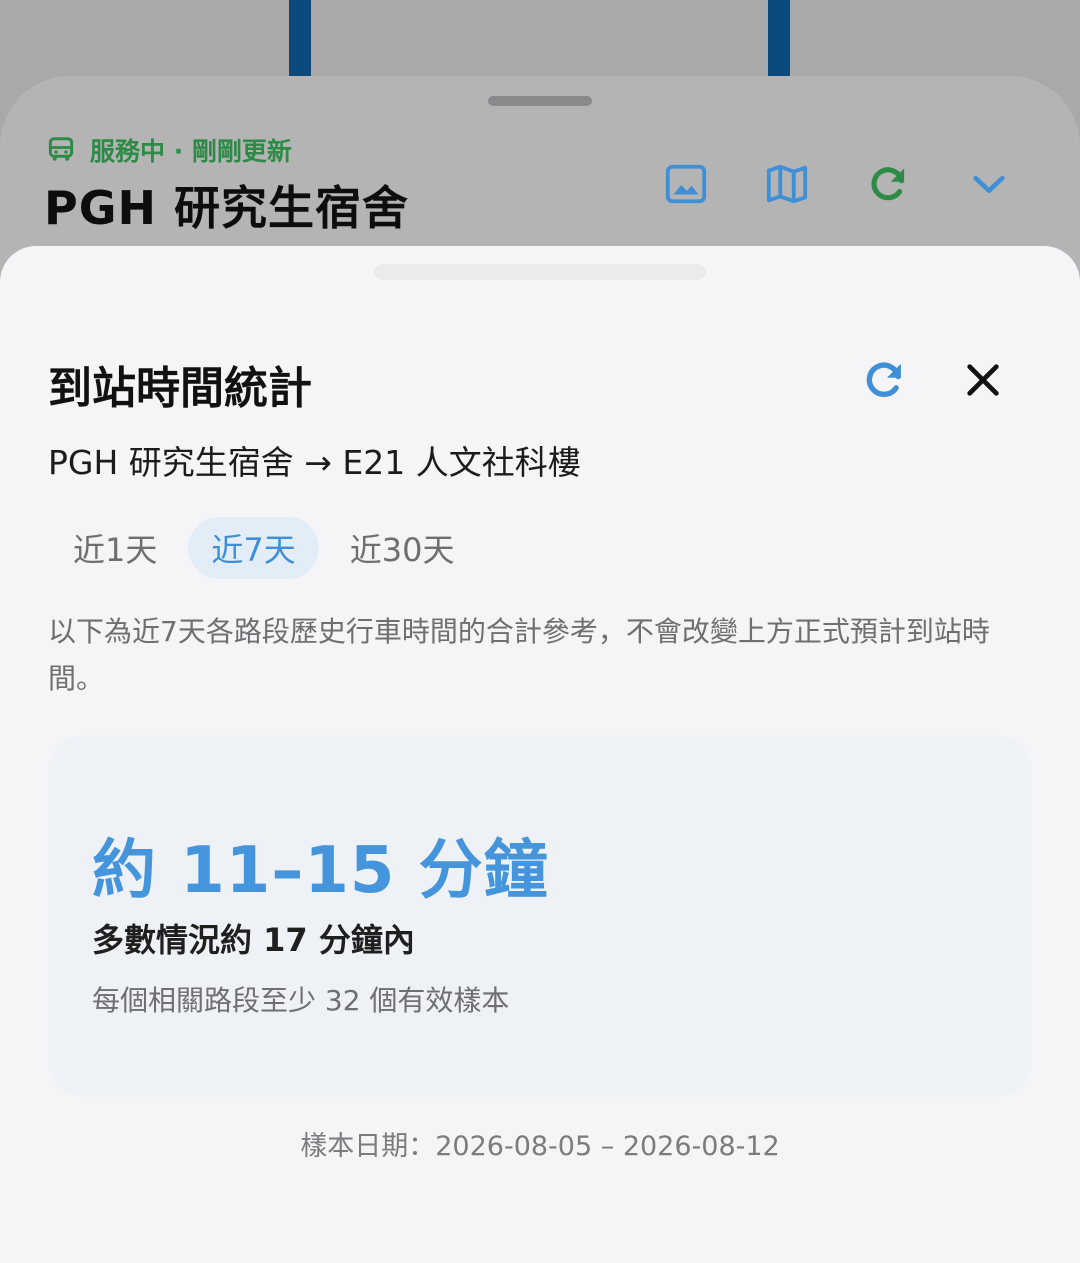  Describe the element at coordinates (540, 1146) in the screenshot. I see `sample-date-range: 樣本日期：2026-08-05 – 2026-08-12` at that location.